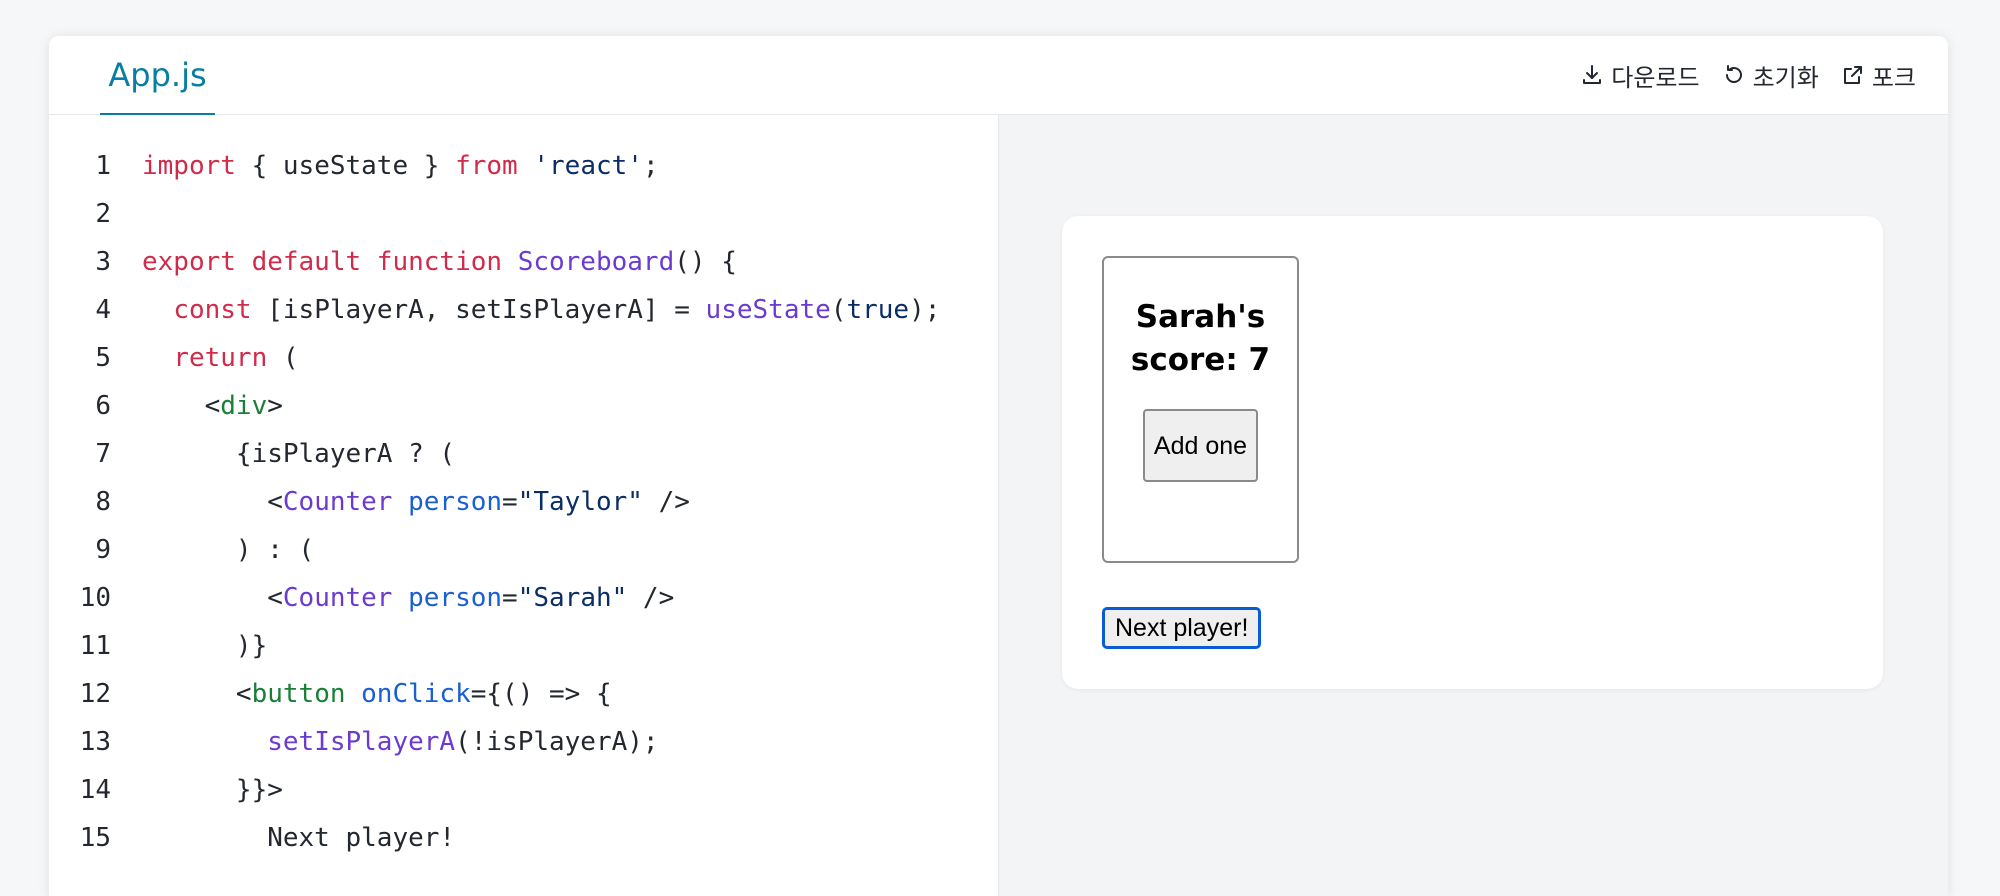  What do you see at coordinates (998, 75) in the screenshot?
I see `editor-toolbar: App.js 다운로드 초기화 포크` at bounding box center [998, 75].